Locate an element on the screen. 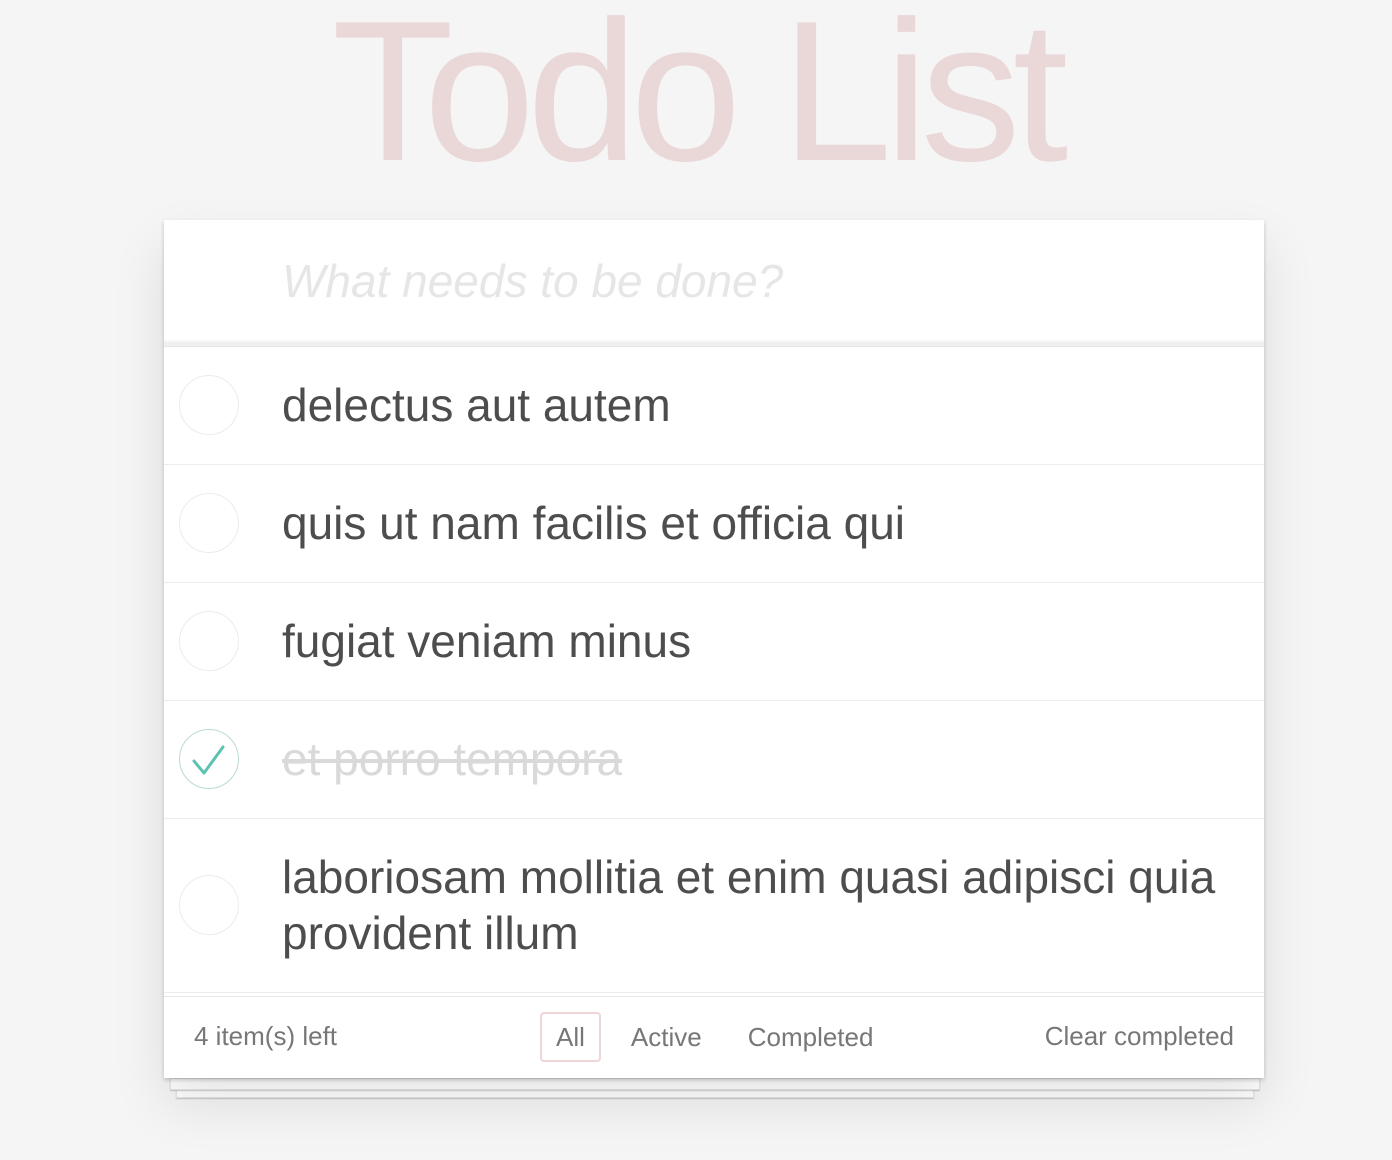 Image resolution: width=1392 pixels, height=1160 pixels. todo-label: fugiat veniam minus is located at coordinates (762, 641).